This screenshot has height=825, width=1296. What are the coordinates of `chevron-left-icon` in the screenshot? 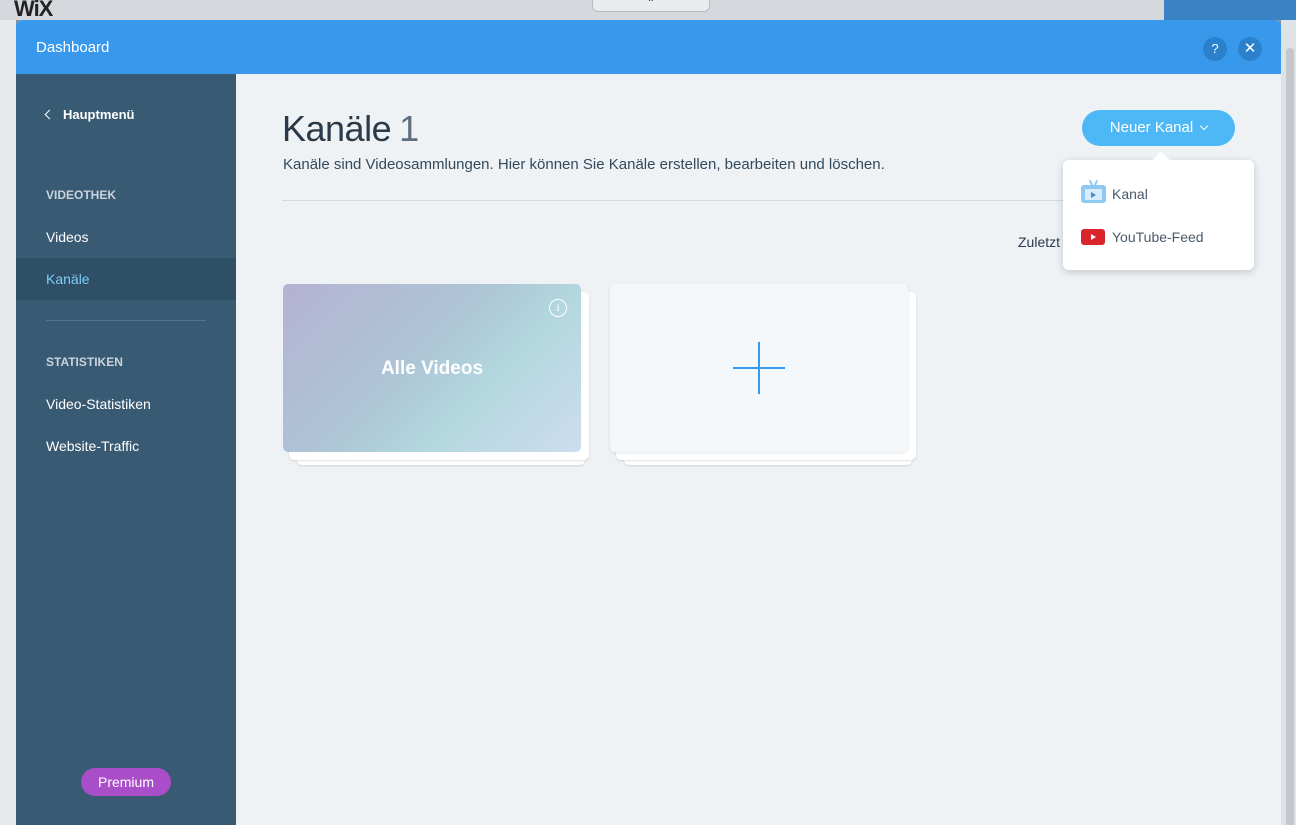 It's located at (49, 114).